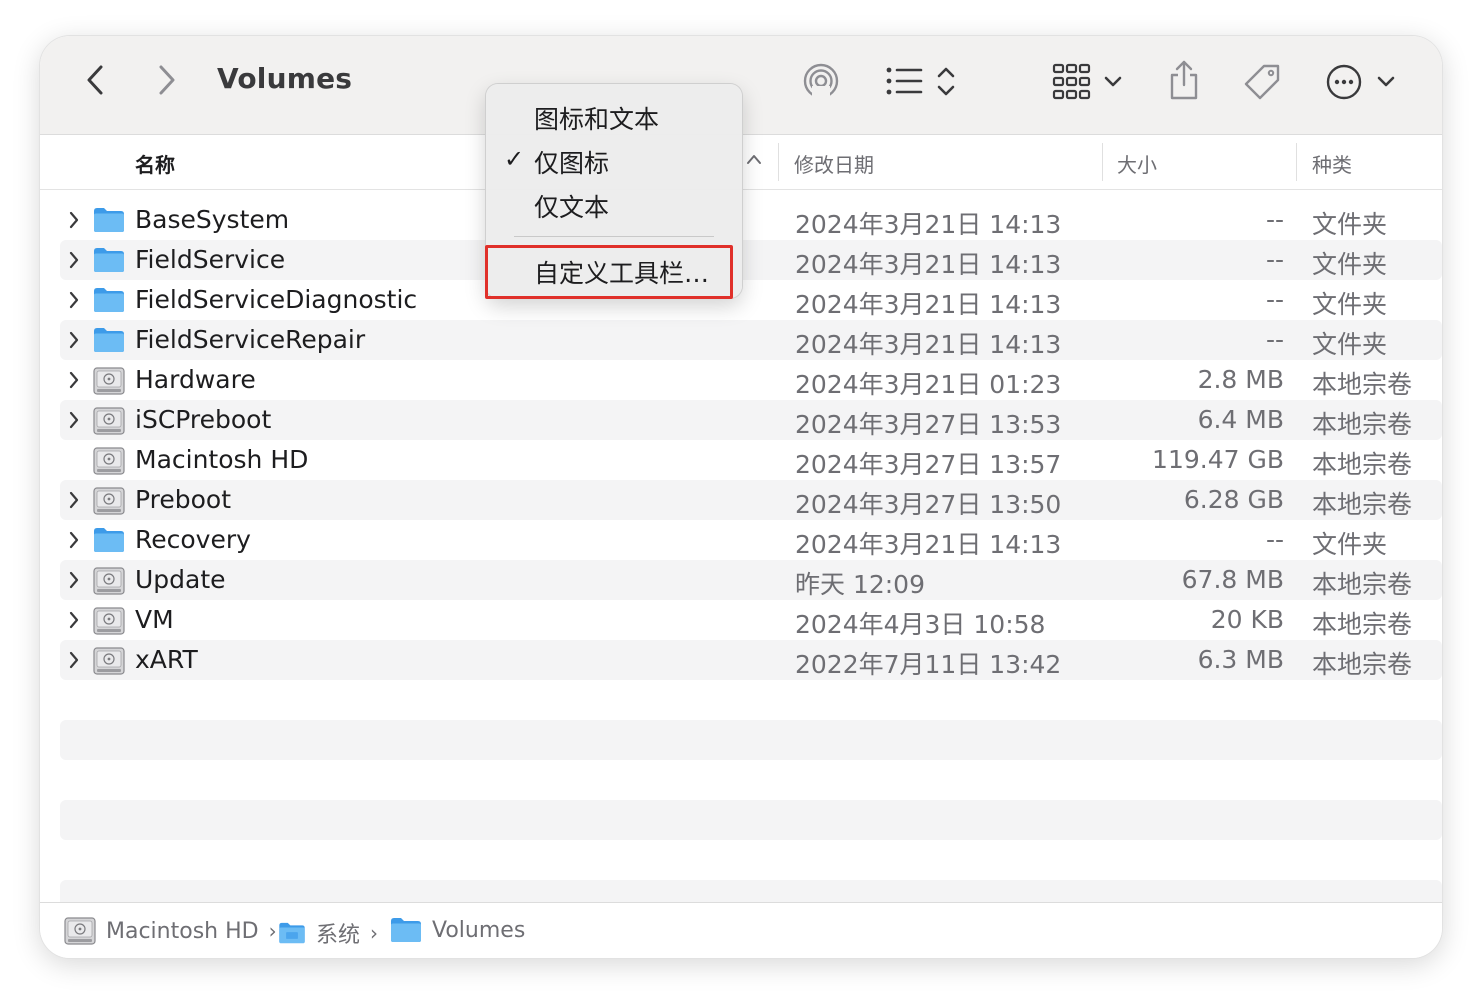 This screenshot has height=994, width=1478. I want to click on file-size: 20 KB, so click(1247, 619).